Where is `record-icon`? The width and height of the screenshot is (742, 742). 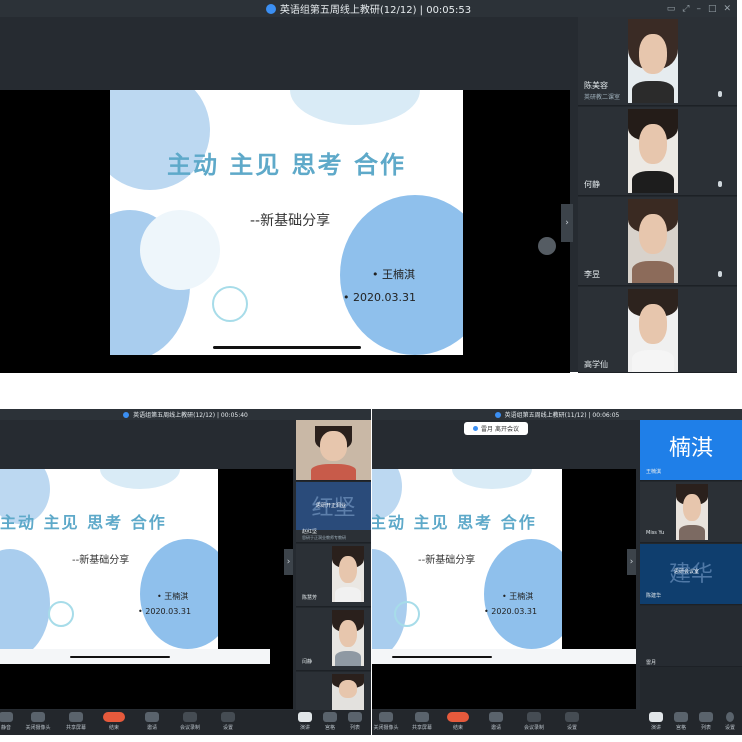 record-icon is located at coordinates (534, 717).